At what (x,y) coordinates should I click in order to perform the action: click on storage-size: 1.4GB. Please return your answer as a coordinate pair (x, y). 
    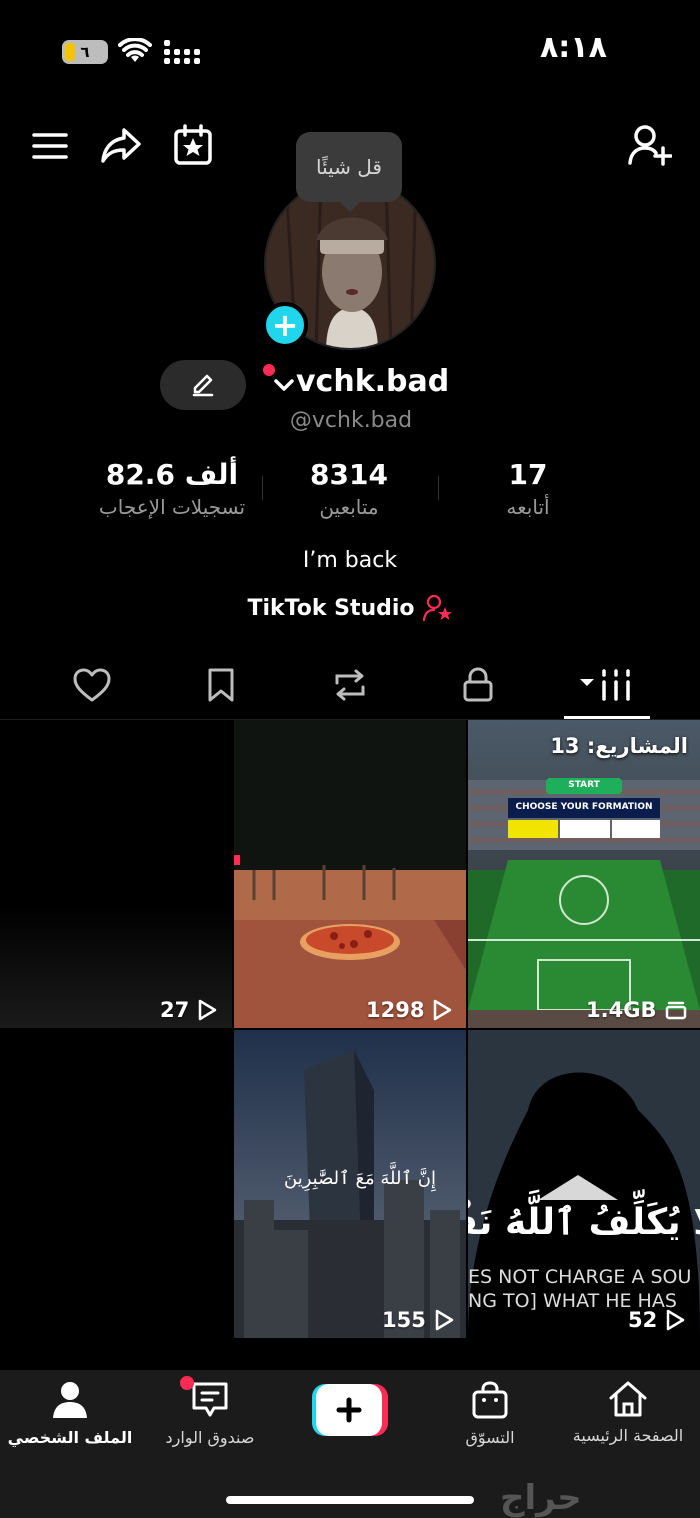
    Looking at the image, I should click on (637, 1010).